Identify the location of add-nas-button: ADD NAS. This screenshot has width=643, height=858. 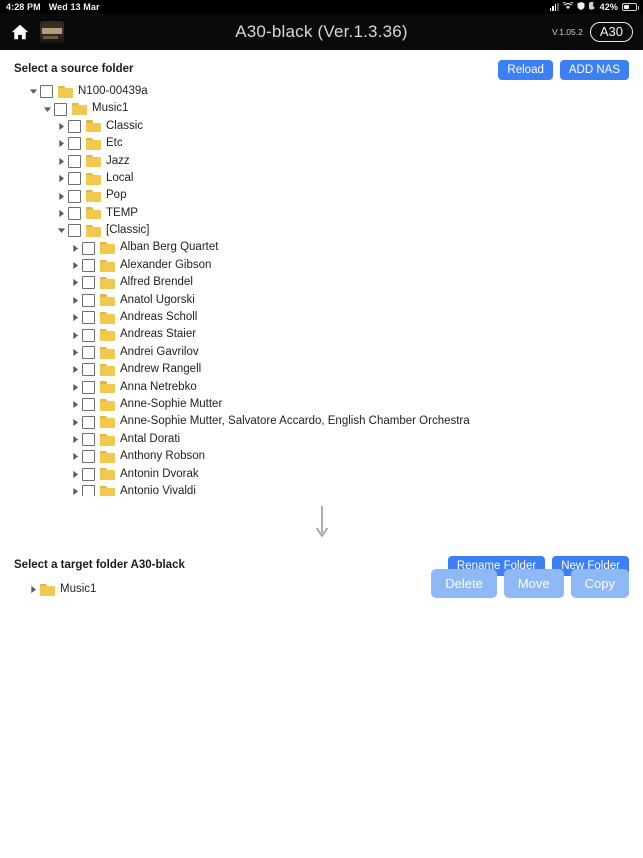
(594, 70).